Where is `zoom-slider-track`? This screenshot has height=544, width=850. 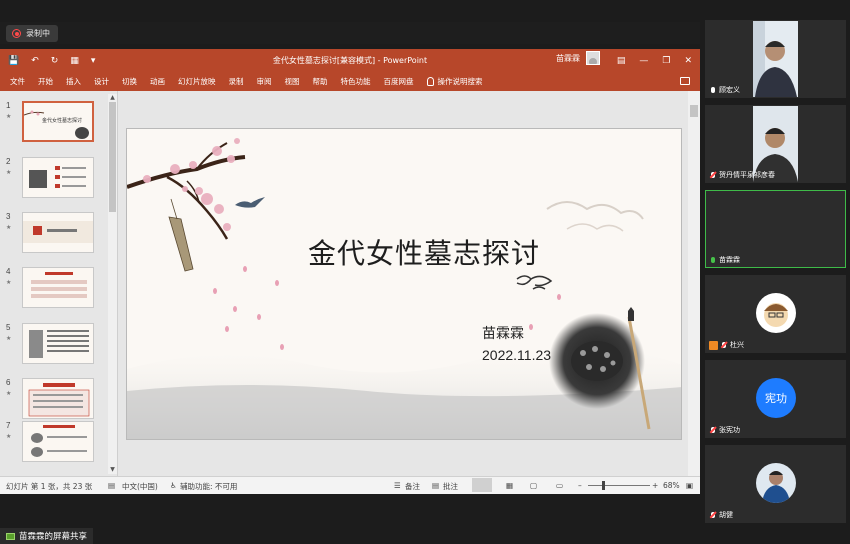
zoom-slider-track is located at coordinates (619, 485).